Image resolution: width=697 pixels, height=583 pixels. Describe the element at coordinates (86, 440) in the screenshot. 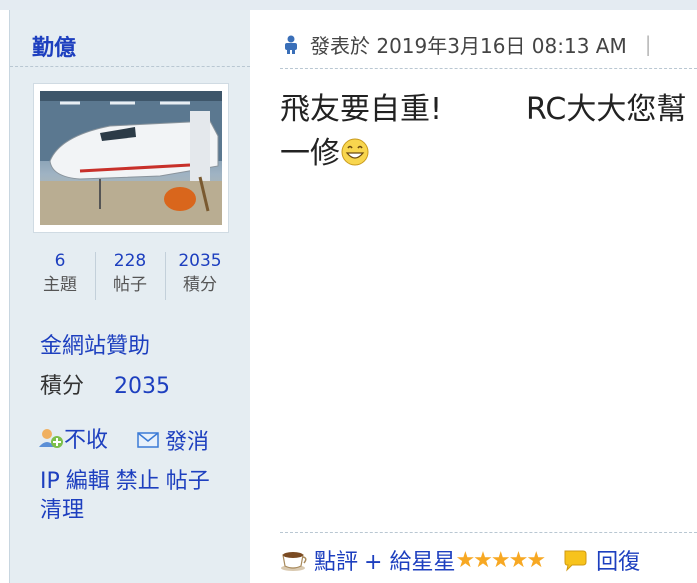

I see `add-friend-label: 不收` at that location.